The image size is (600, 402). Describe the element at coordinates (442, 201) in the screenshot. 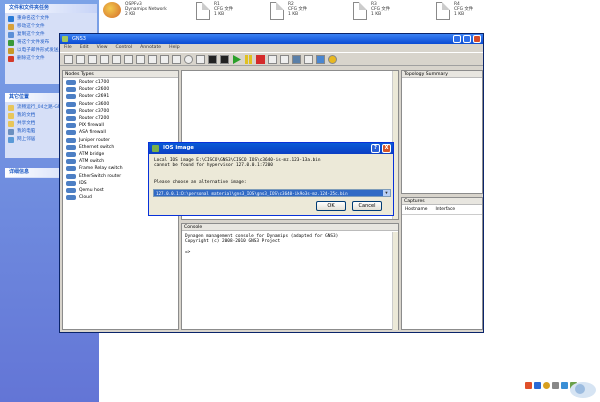

I see `captures-title: Captures` at that location.